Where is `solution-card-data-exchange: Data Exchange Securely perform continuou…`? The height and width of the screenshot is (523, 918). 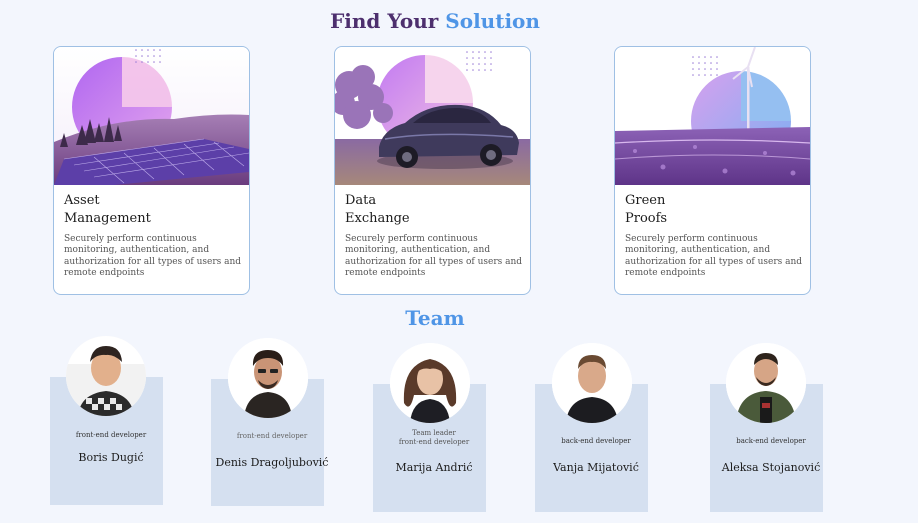 solution-card-data-exchange: Data Exchange Securely perform continuou… is located at coordinates (432, 170).